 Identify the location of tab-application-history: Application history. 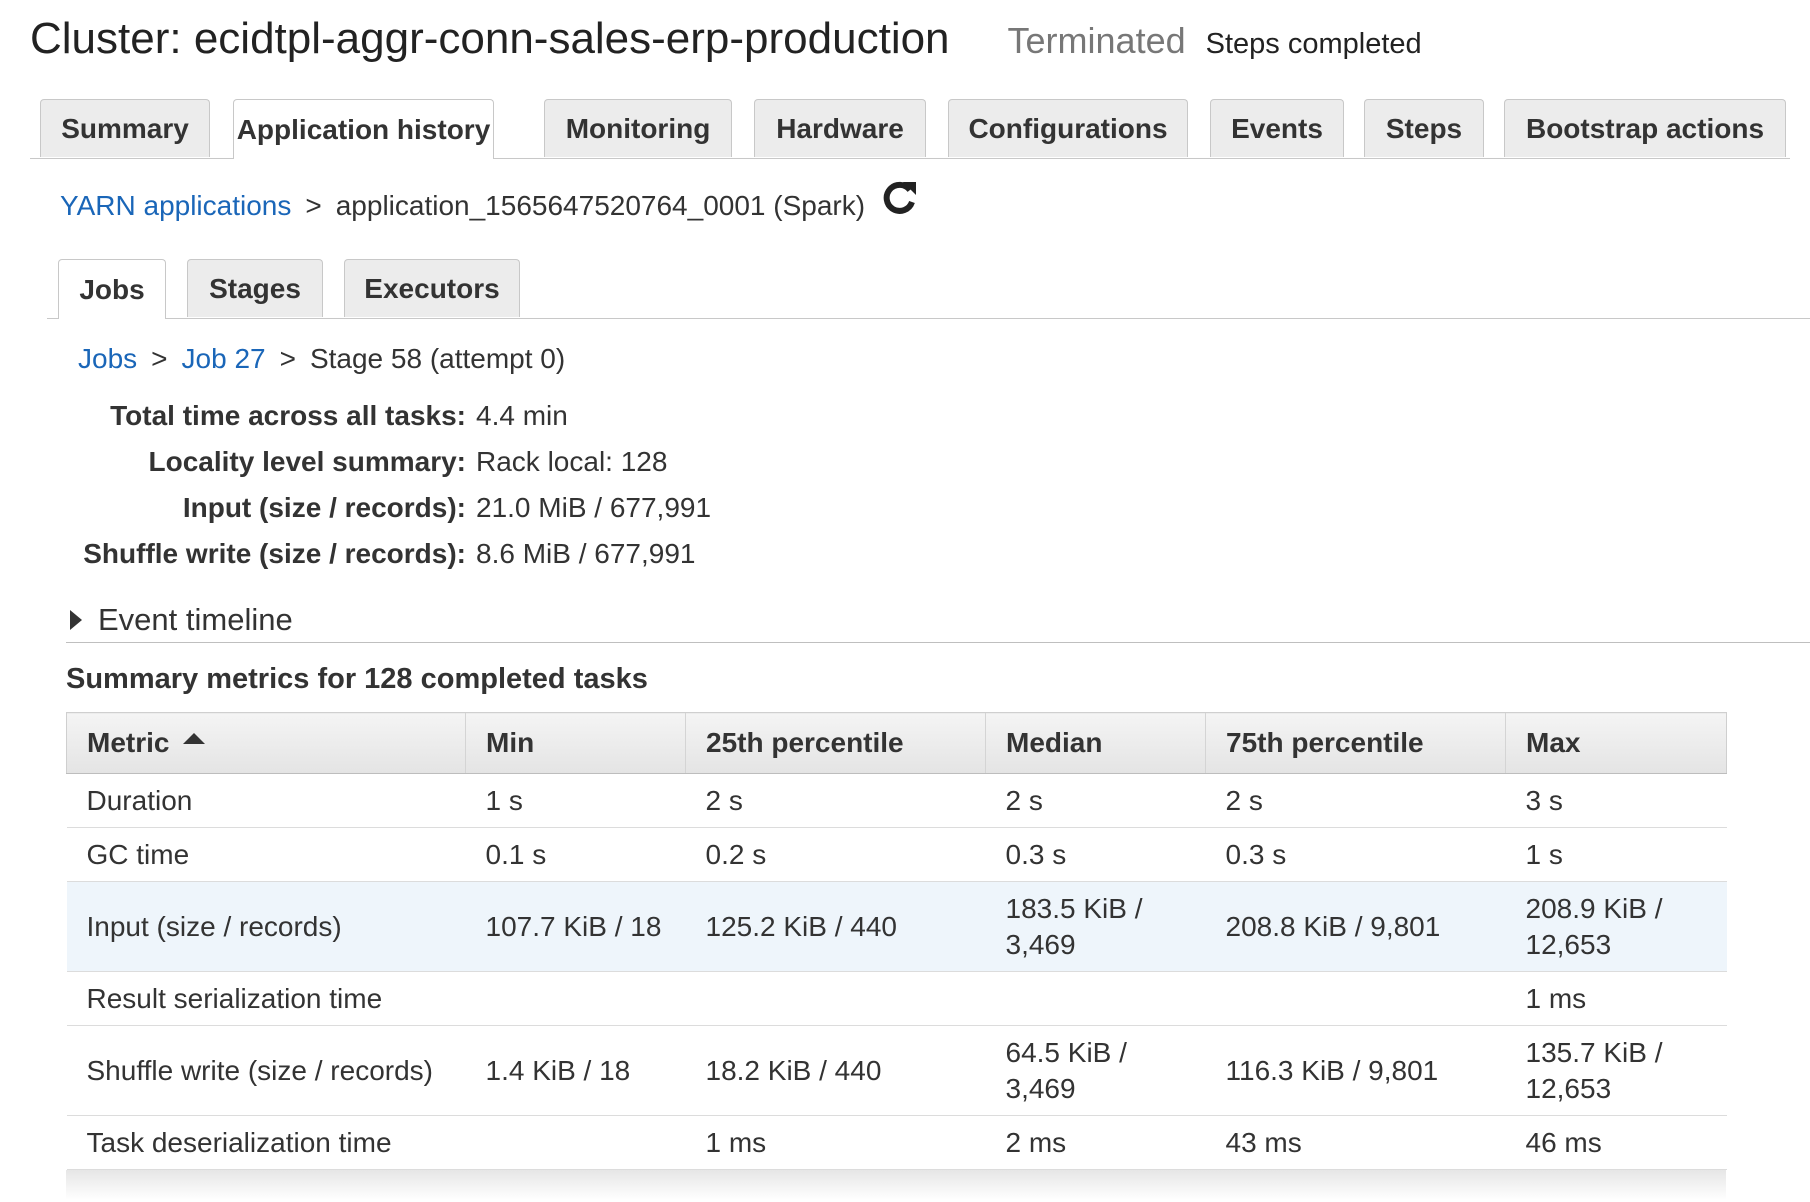
(363, 129).